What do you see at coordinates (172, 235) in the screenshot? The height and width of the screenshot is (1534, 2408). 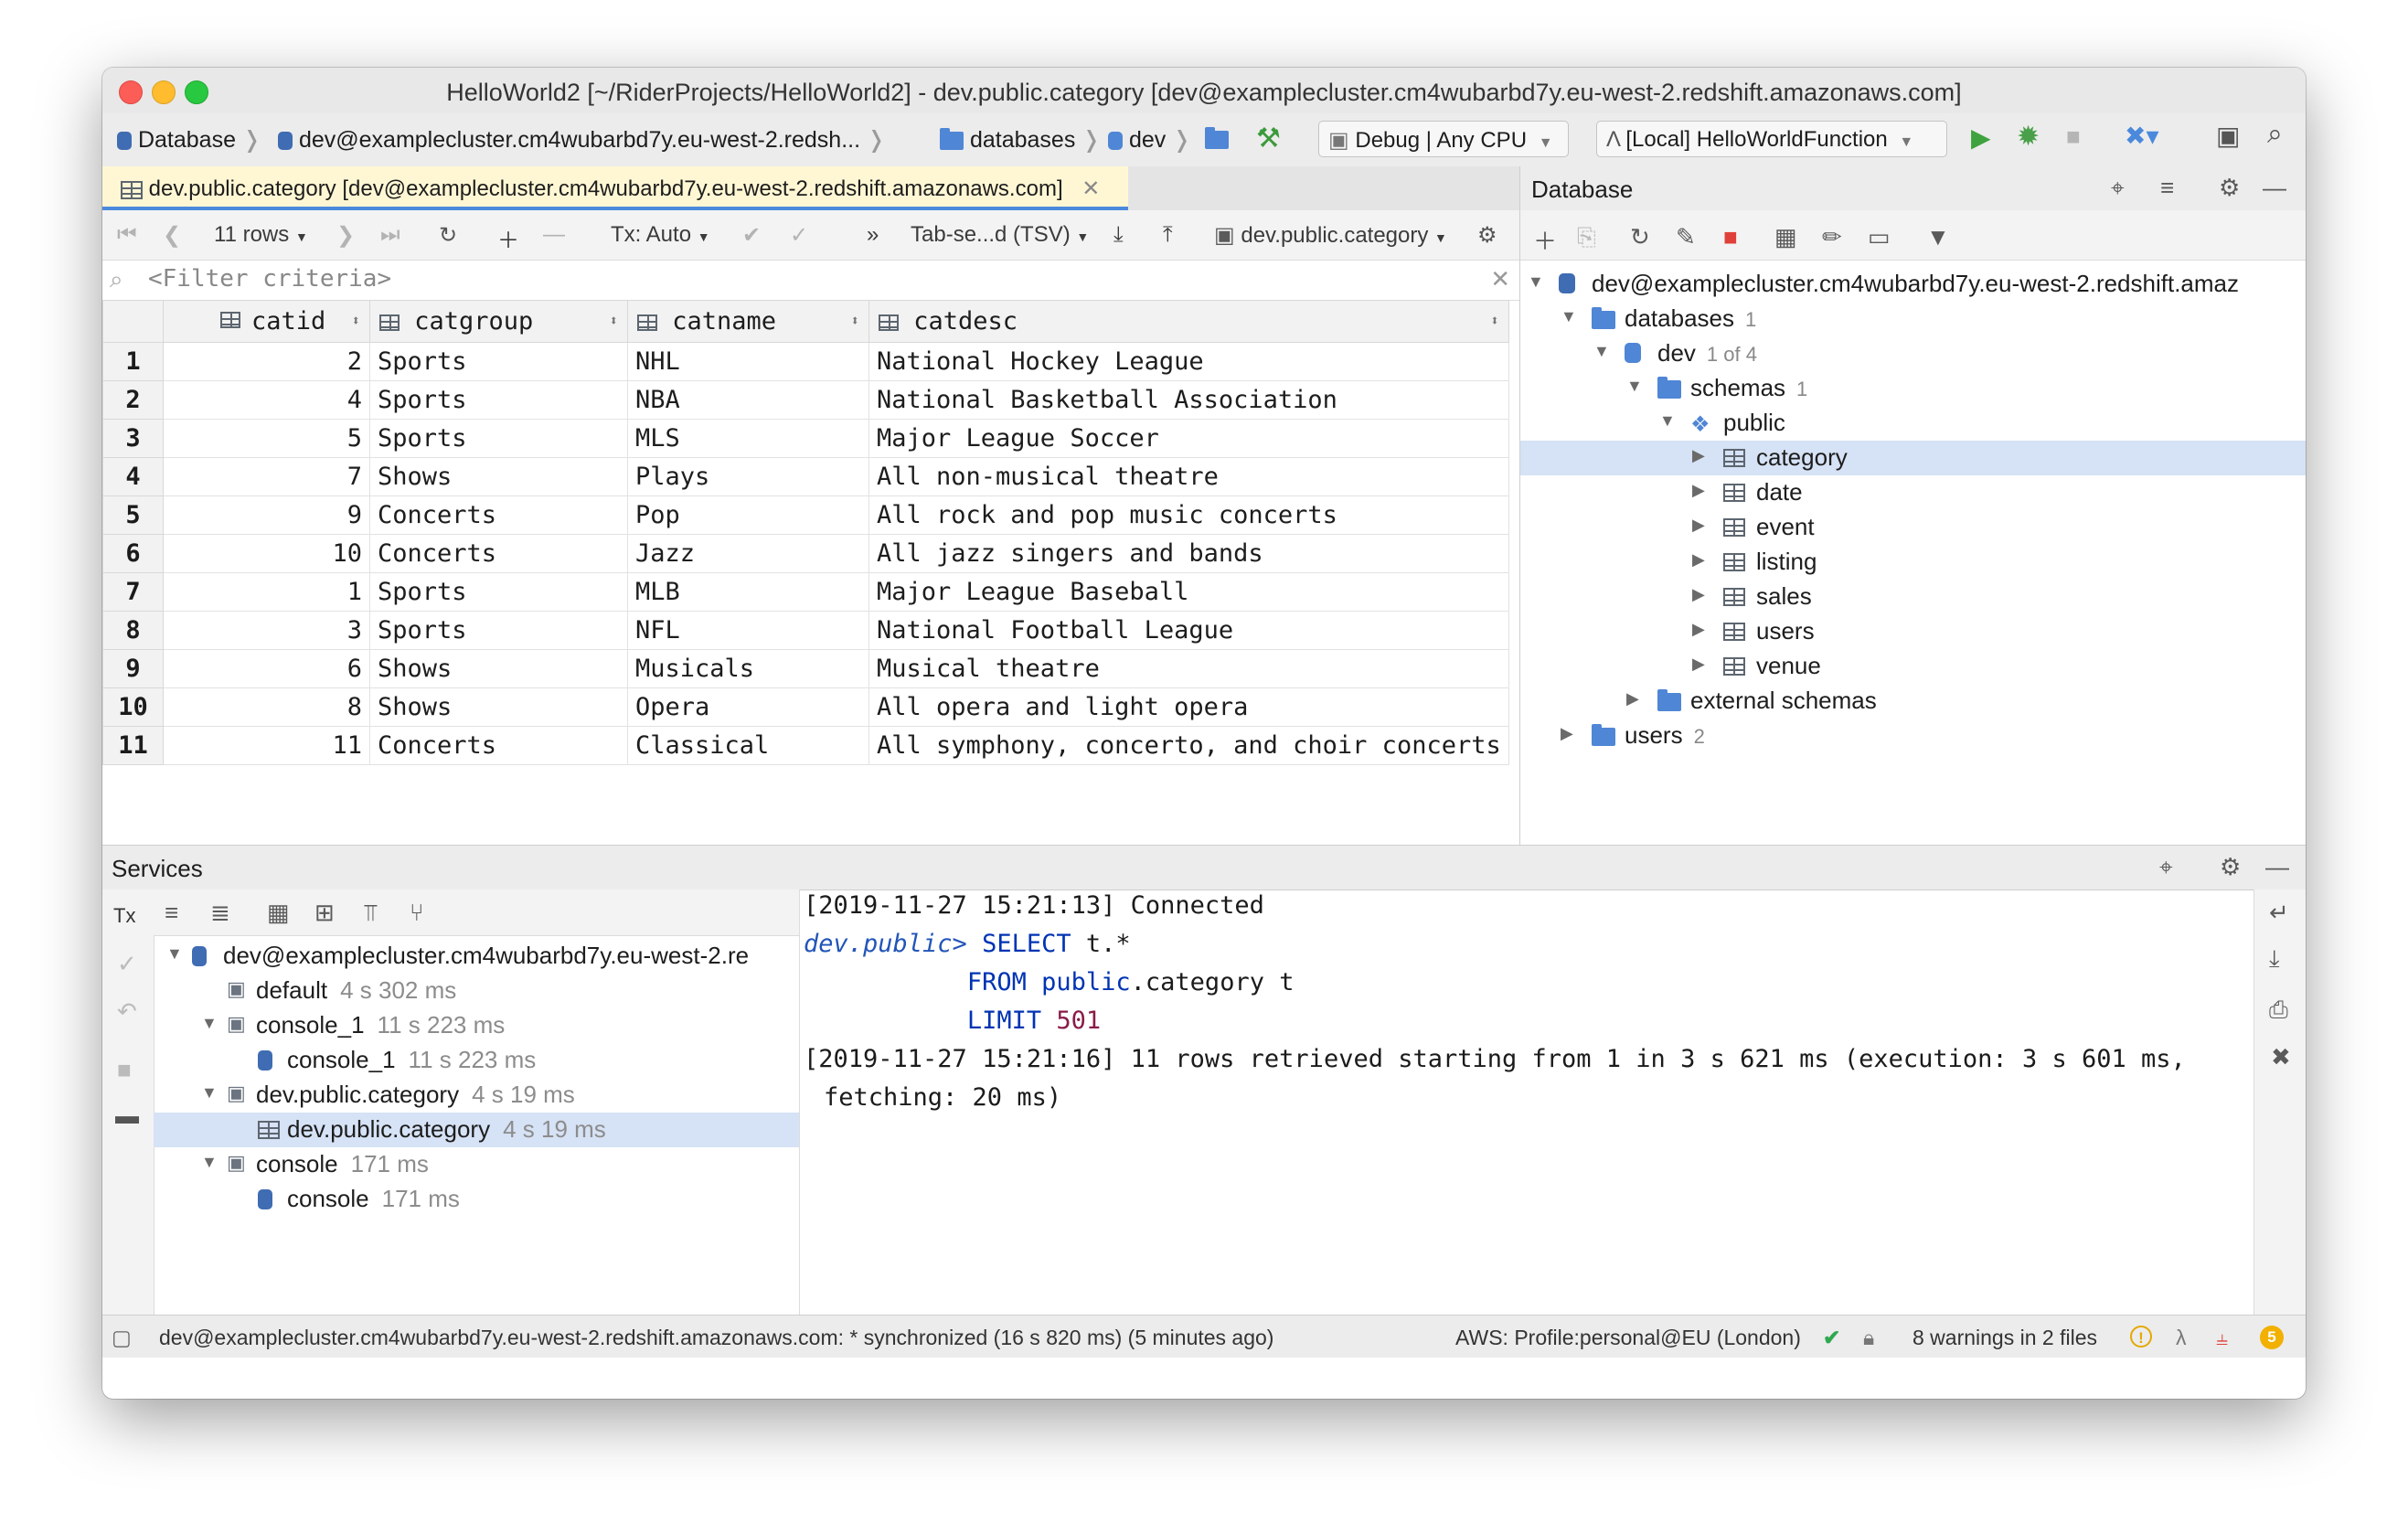 I see `prev-page-icon: ❮` at bounding box center [172, 235].